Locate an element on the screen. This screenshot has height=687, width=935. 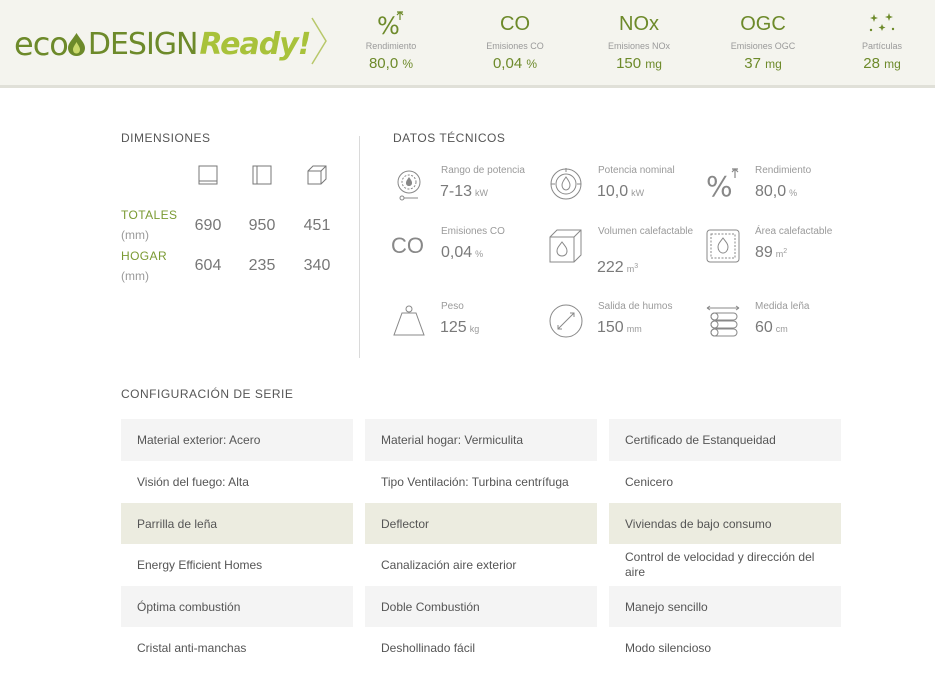
dim-value: 604 is located at coordinates (208, 265).